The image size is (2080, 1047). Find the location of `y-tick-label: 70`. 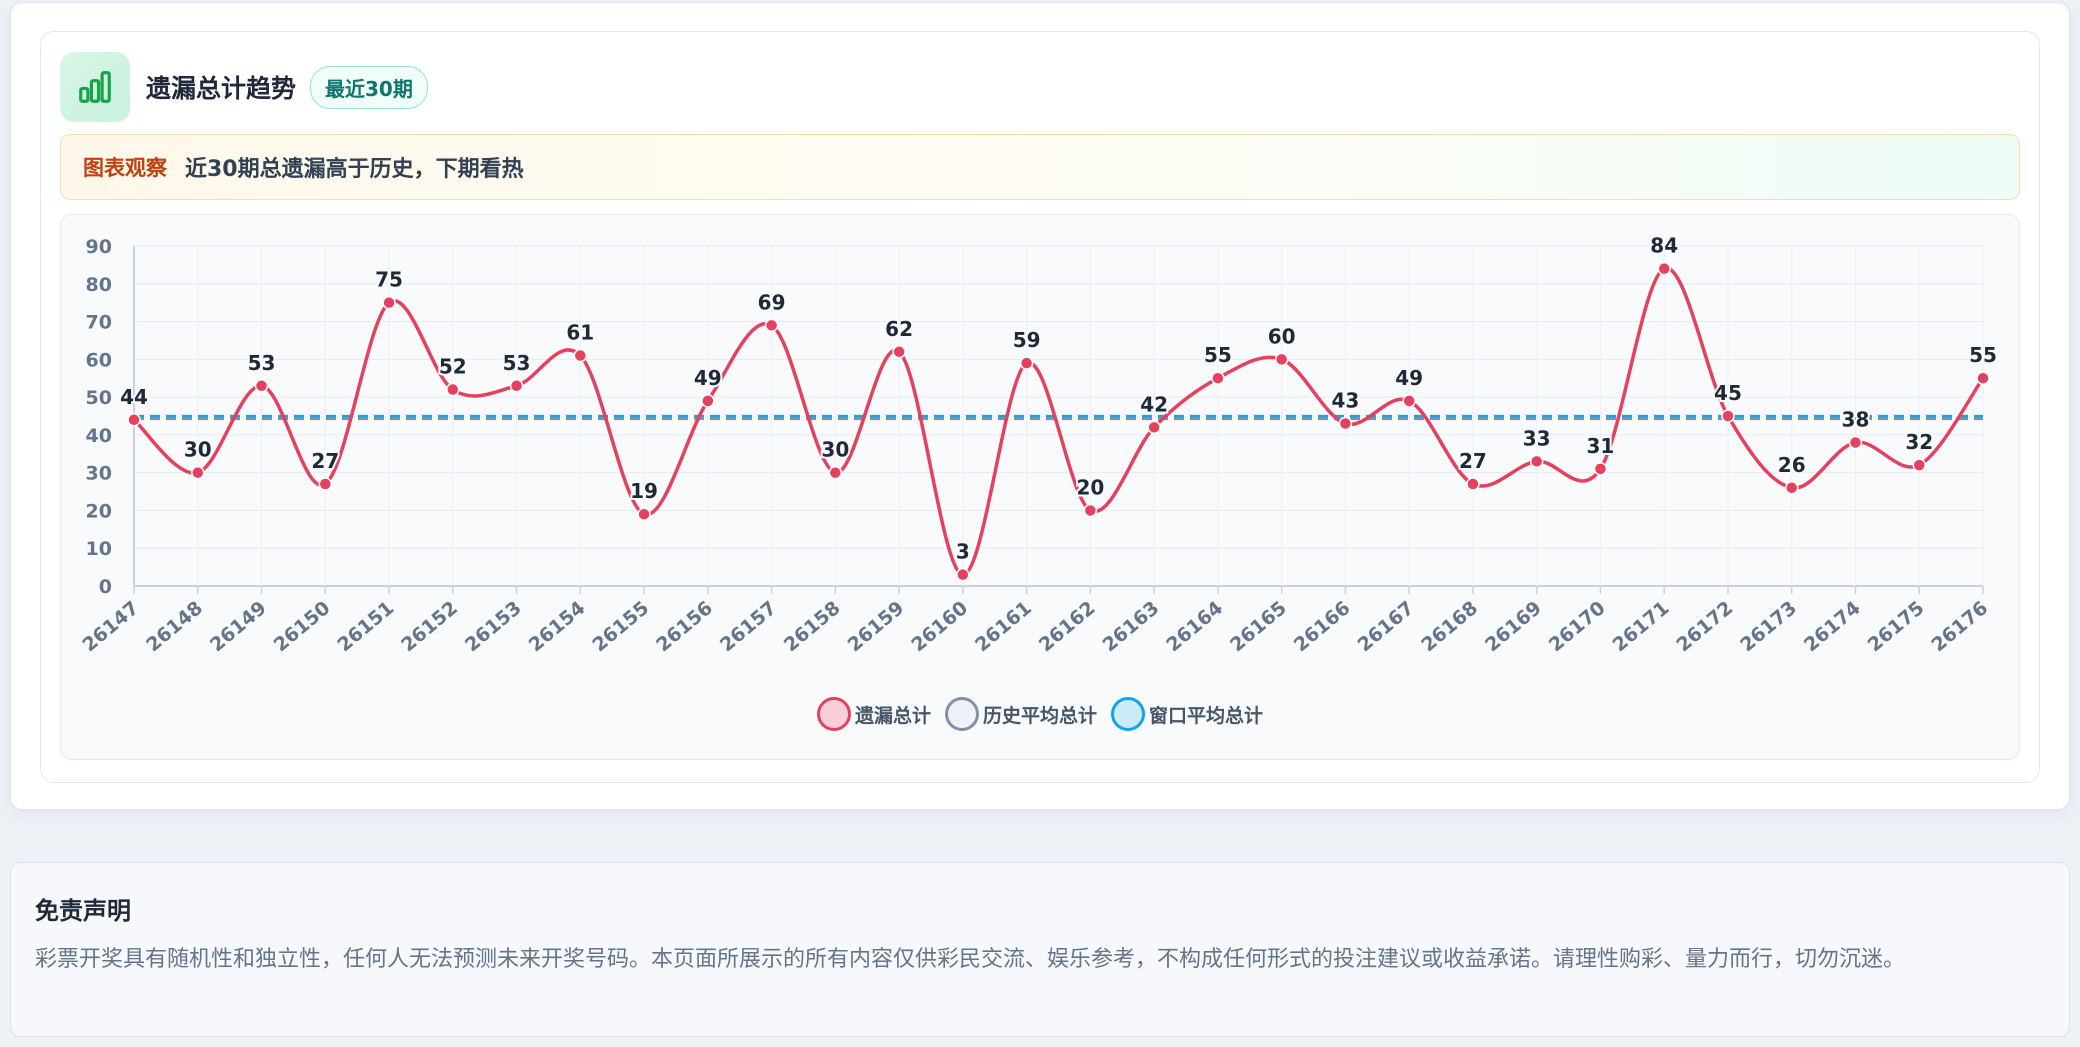

y-tick-label: 70 is located at coordinates (99, 323).